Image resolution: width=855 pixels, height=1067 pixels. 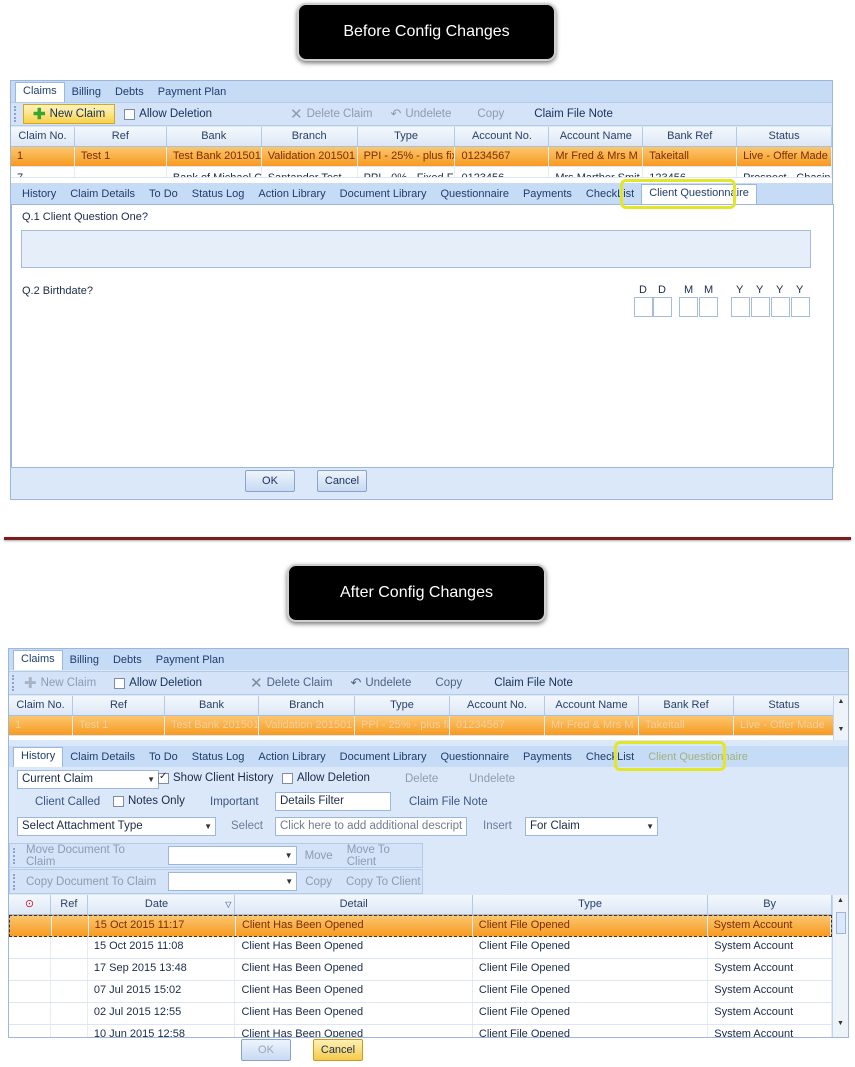 I want to click on show-client-history-checkbox: Show Client History, so click(x=215, y=777).